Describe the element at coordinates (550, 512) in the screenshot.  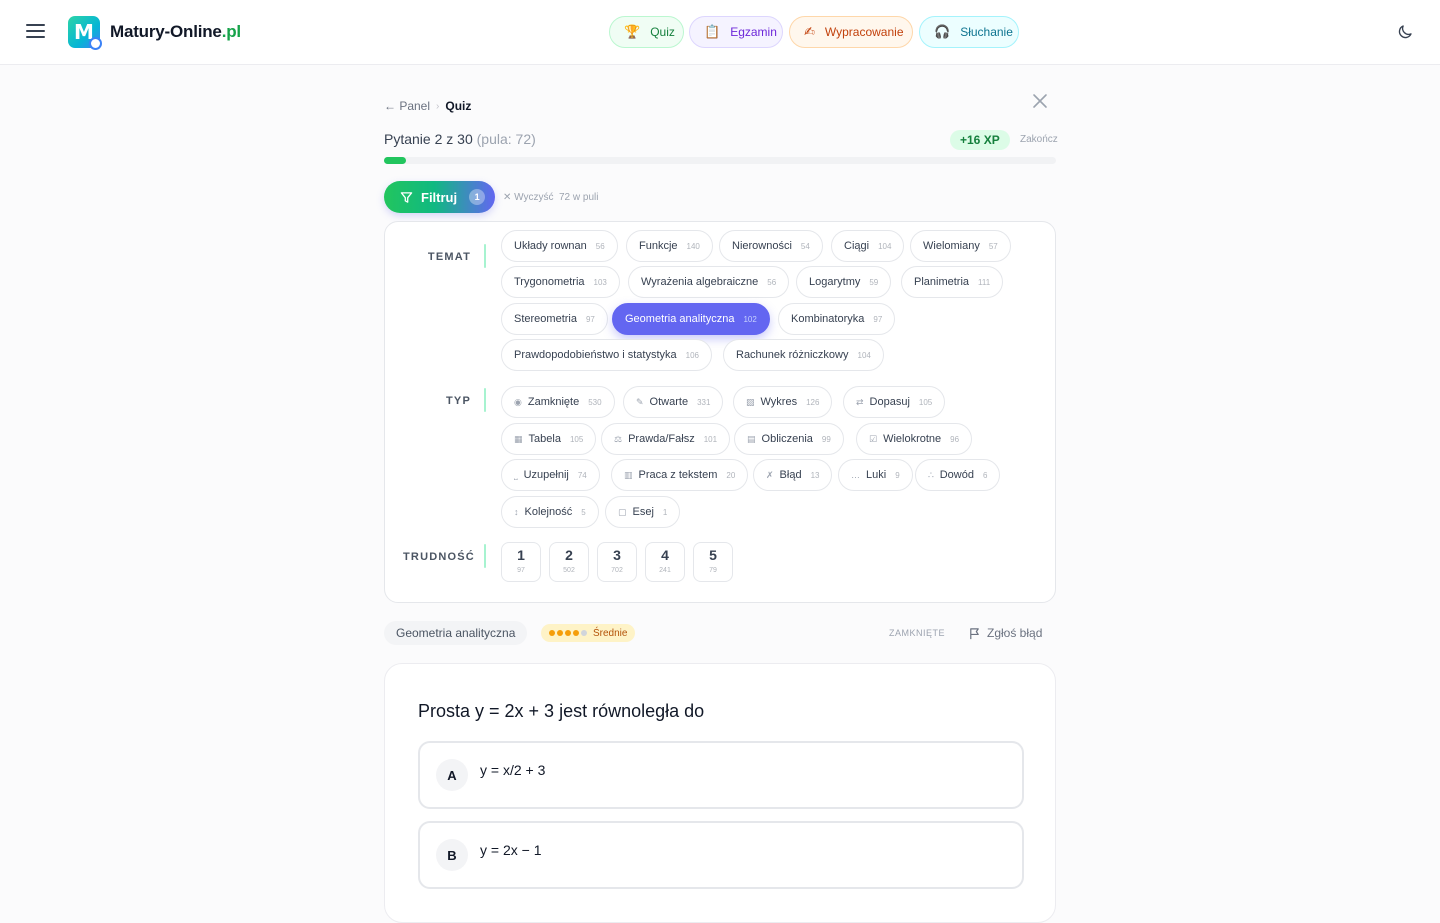
I see `type-chip: ↕ Kolejność 5` at that location.